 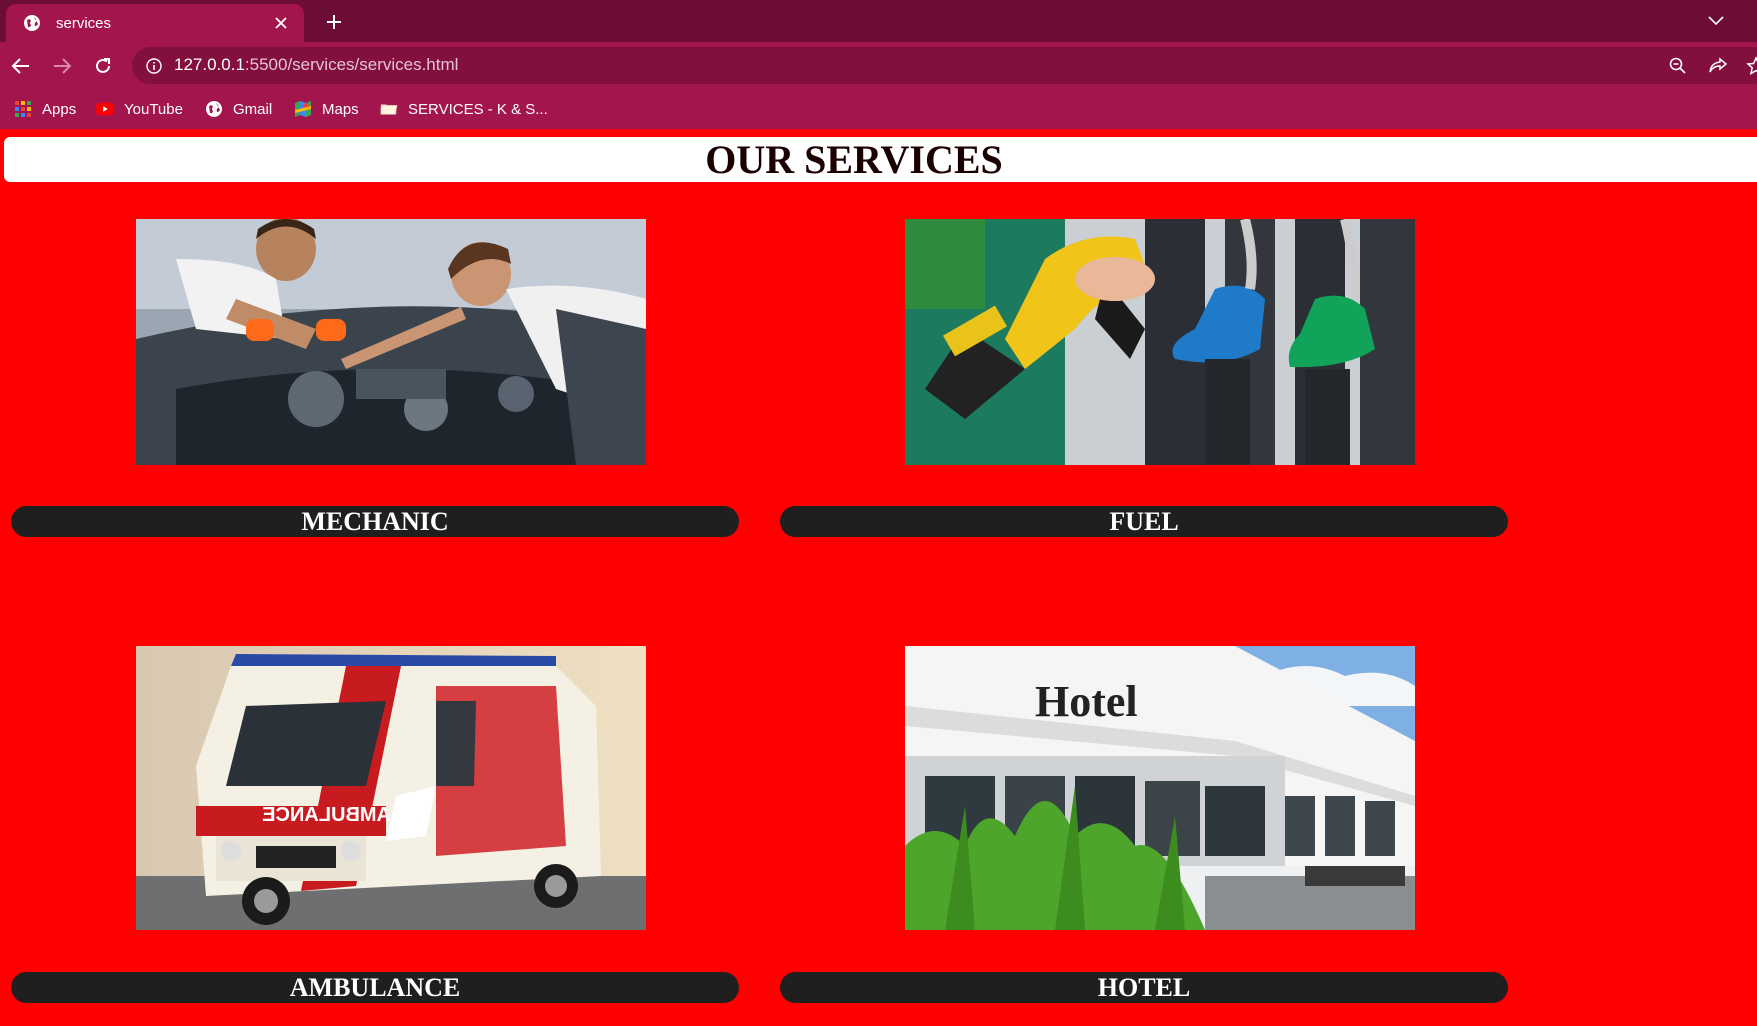 I want to click on maps-icon, so click(x=303, y=109).